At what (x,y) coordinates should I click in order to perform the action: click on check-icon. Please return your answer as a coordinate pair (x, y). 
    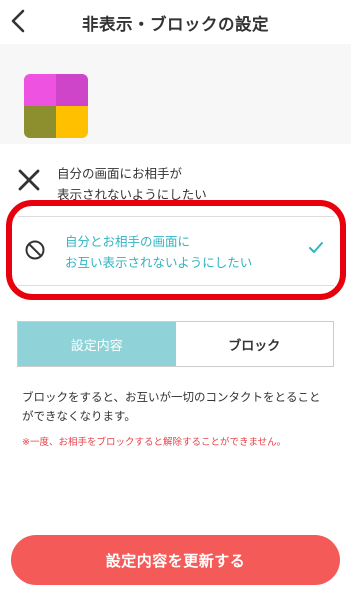
    Looking at the image, I should click on (316, 247).